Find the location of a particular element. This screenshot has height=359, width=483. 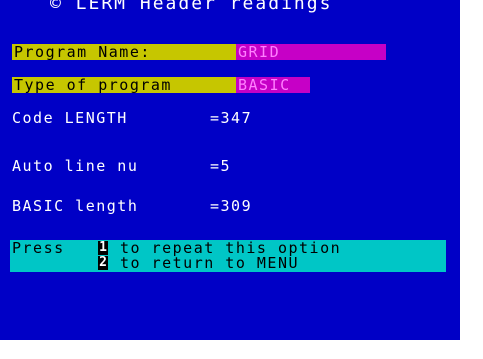

program-name-value: GRID is located at coordinates (311, 52).